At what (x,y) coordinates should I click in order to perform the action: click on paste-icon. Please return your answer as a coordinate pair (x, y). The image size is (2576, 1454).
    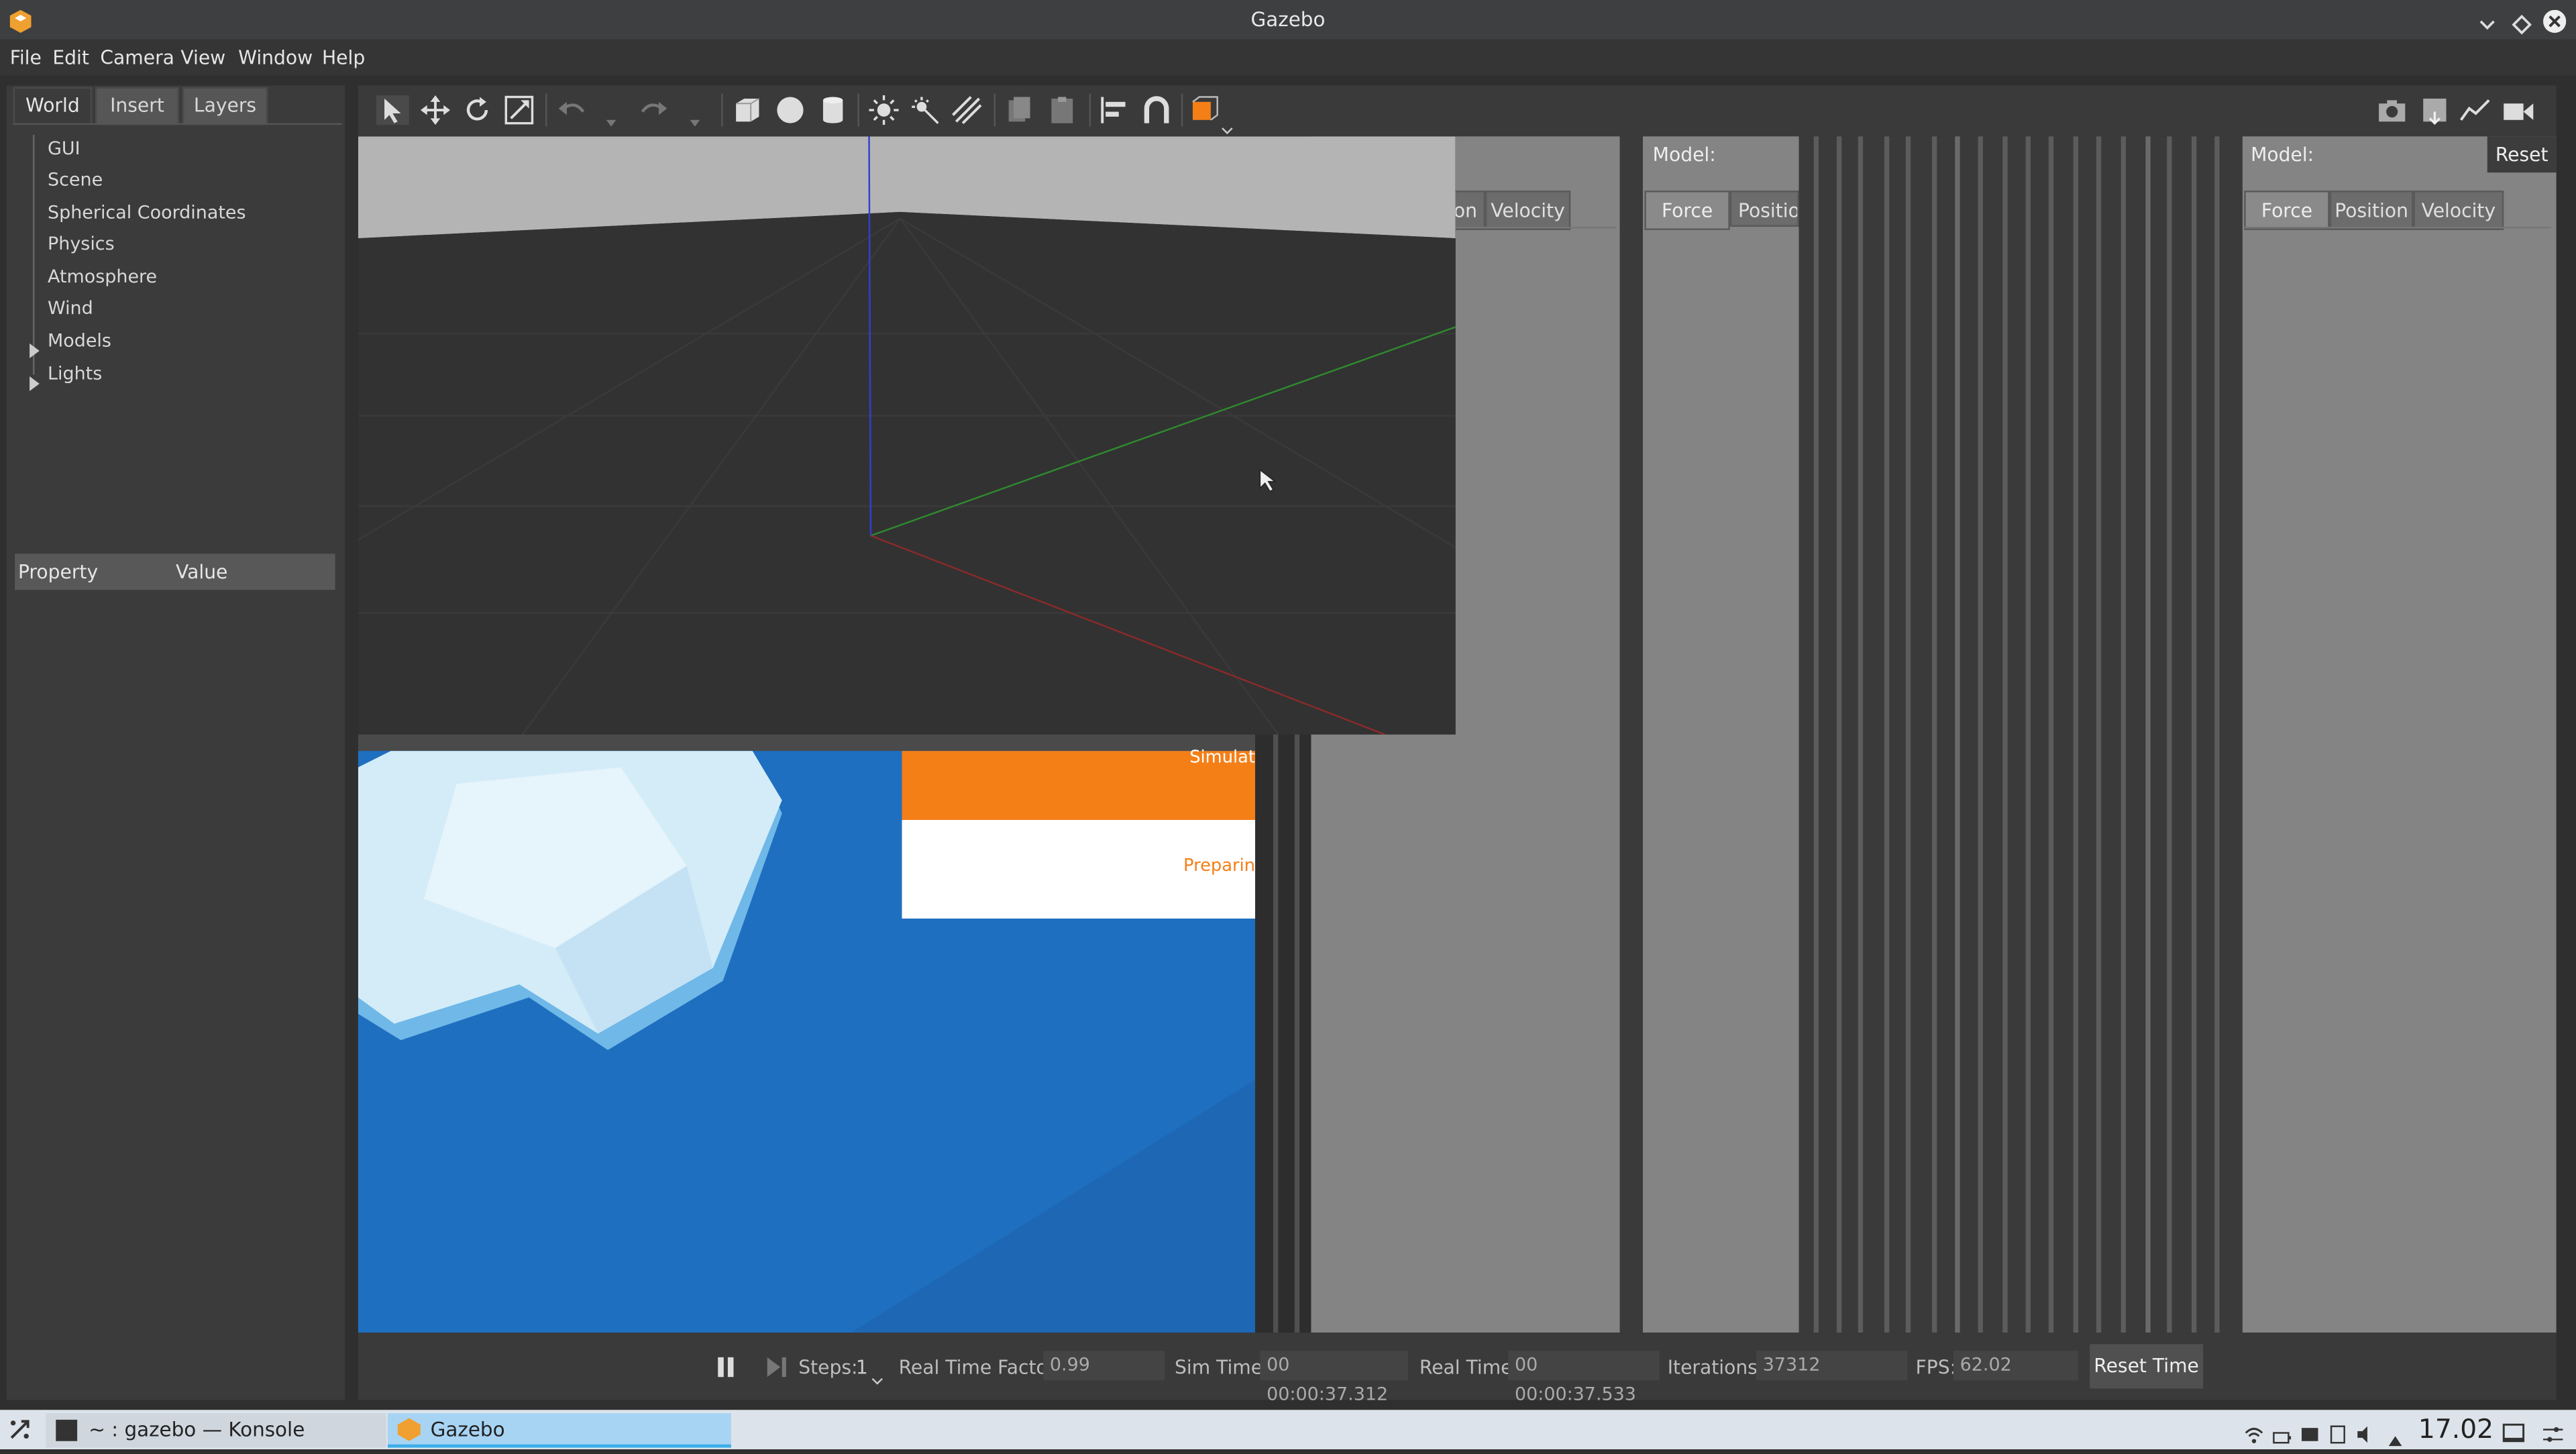
    Looking at the image, I should click on (1062, 110).